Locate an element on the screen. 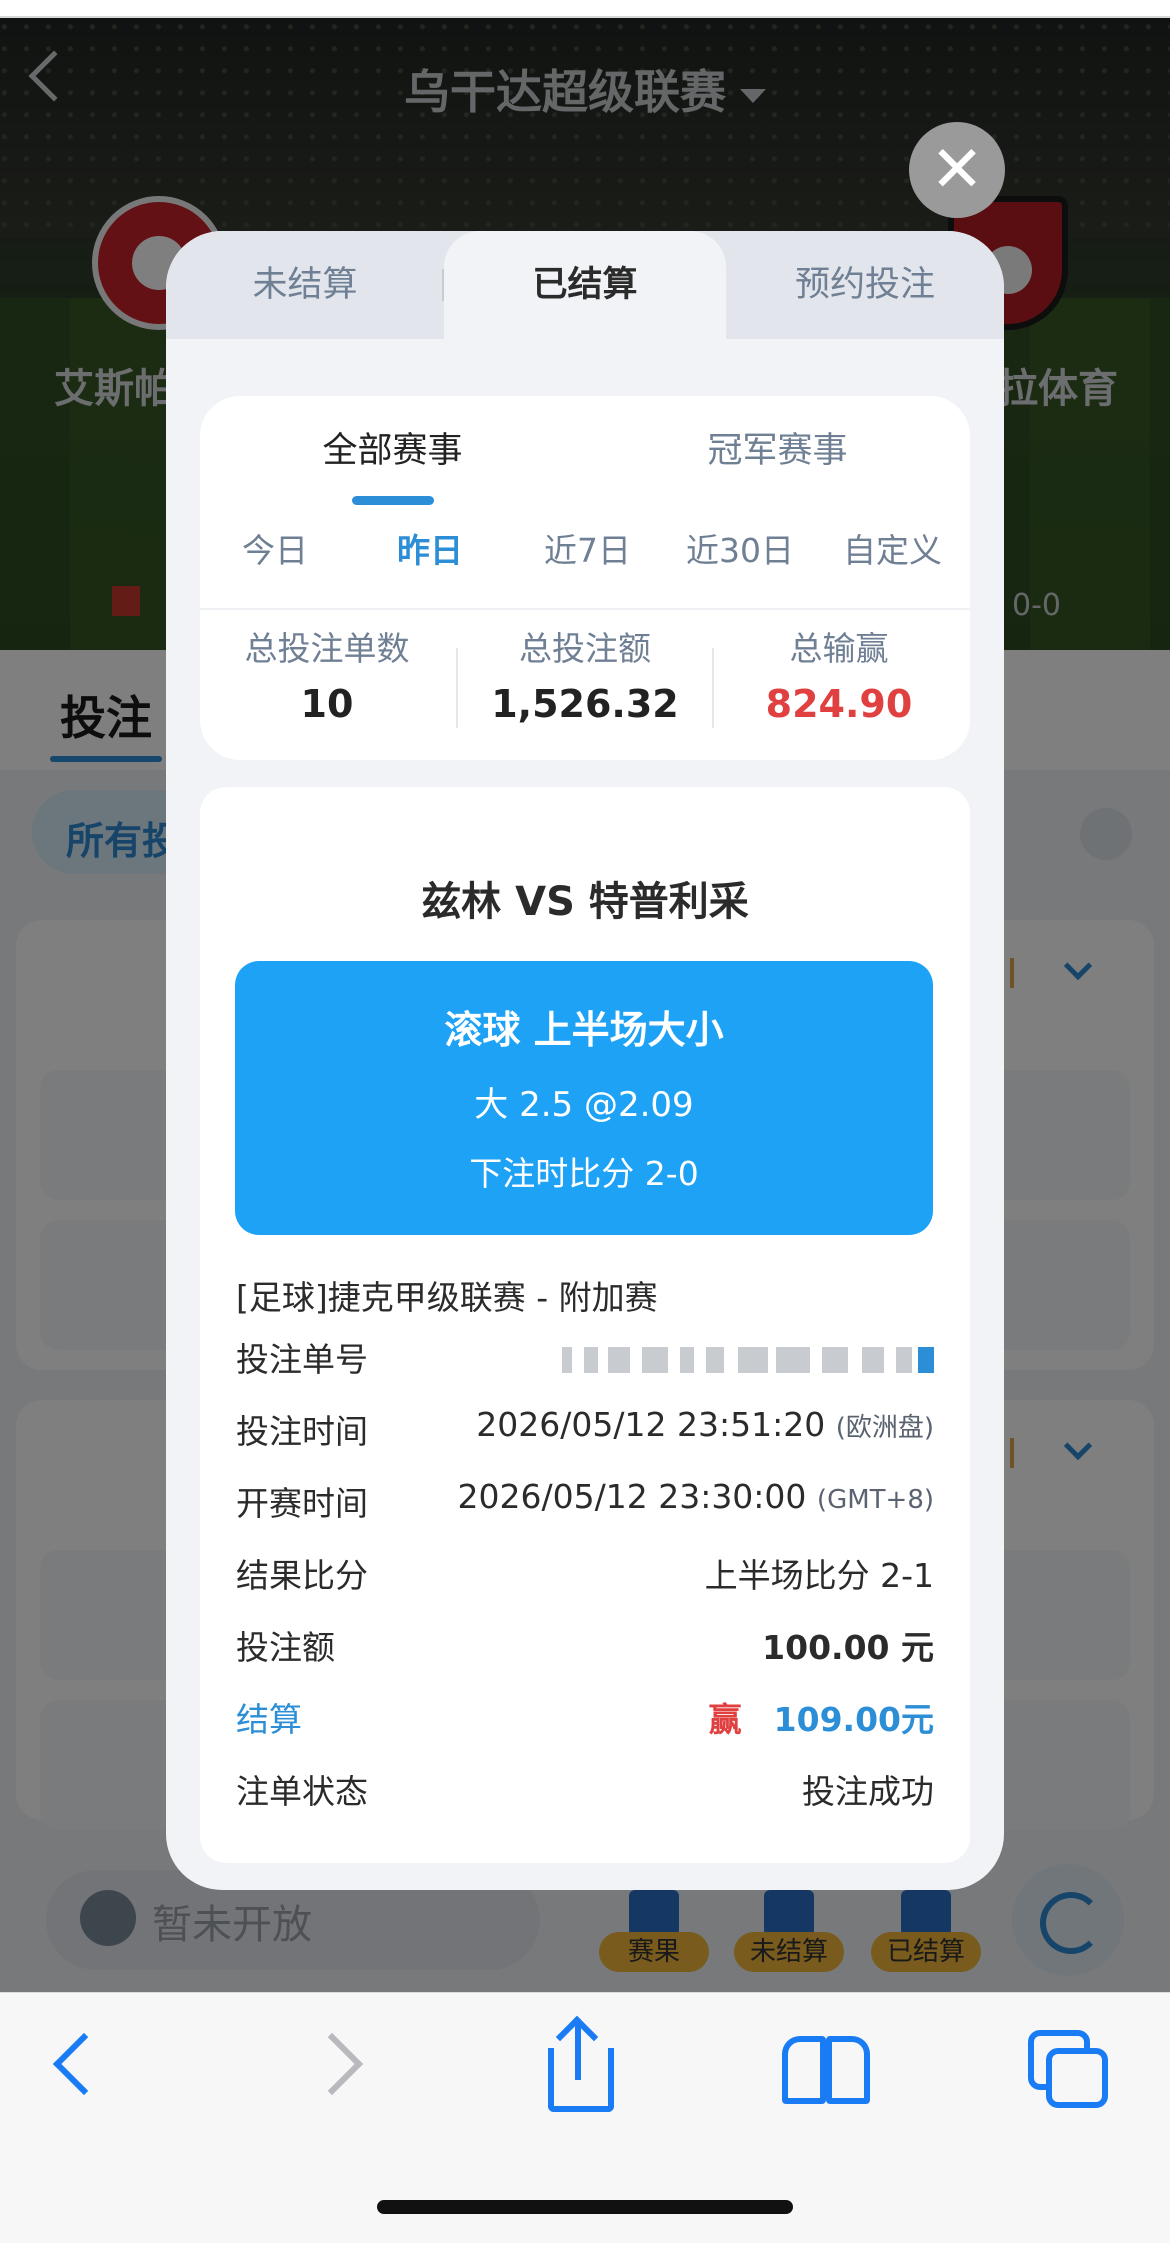 Image resolution: width=1170 pixels, height=2243 pixels. tab-outright-events: 冠军赛事 is located at coordinates (777, 451).